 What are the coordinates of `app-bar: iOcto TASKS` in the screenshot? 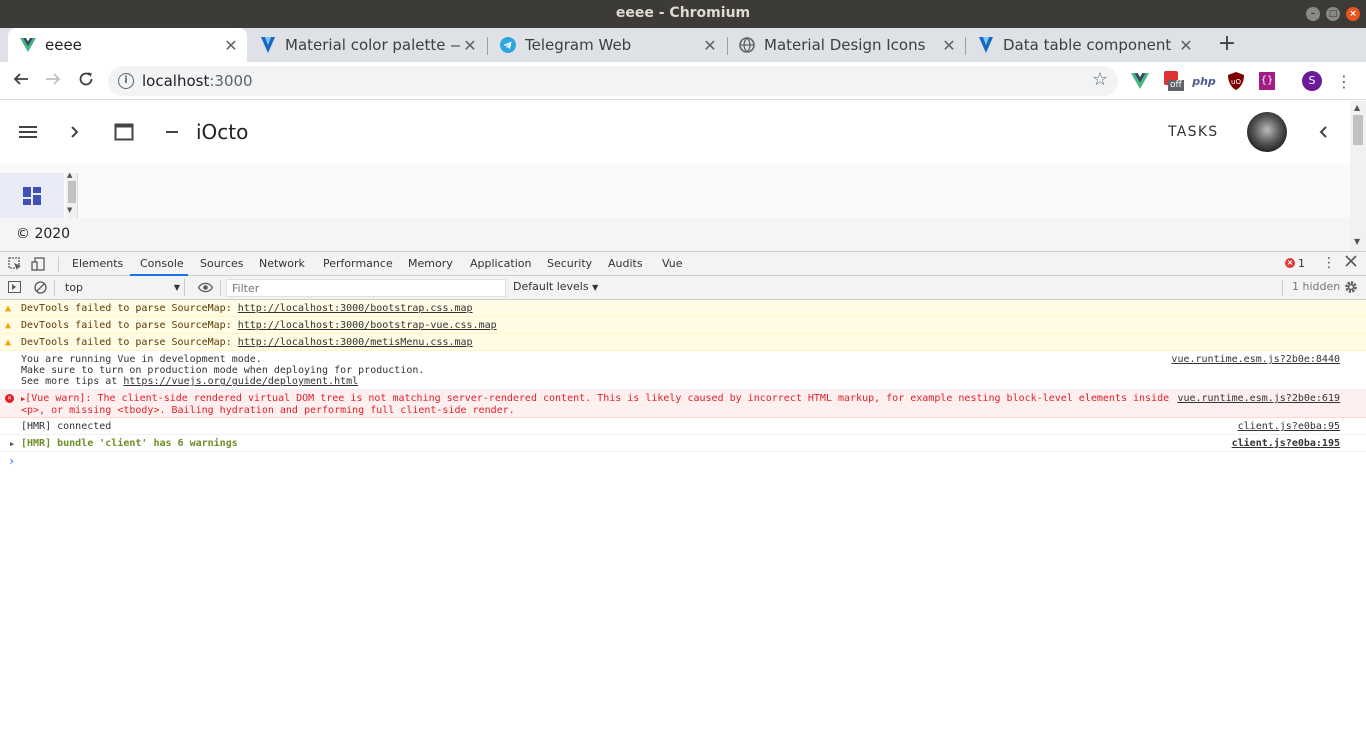 It's located at (675, 132).